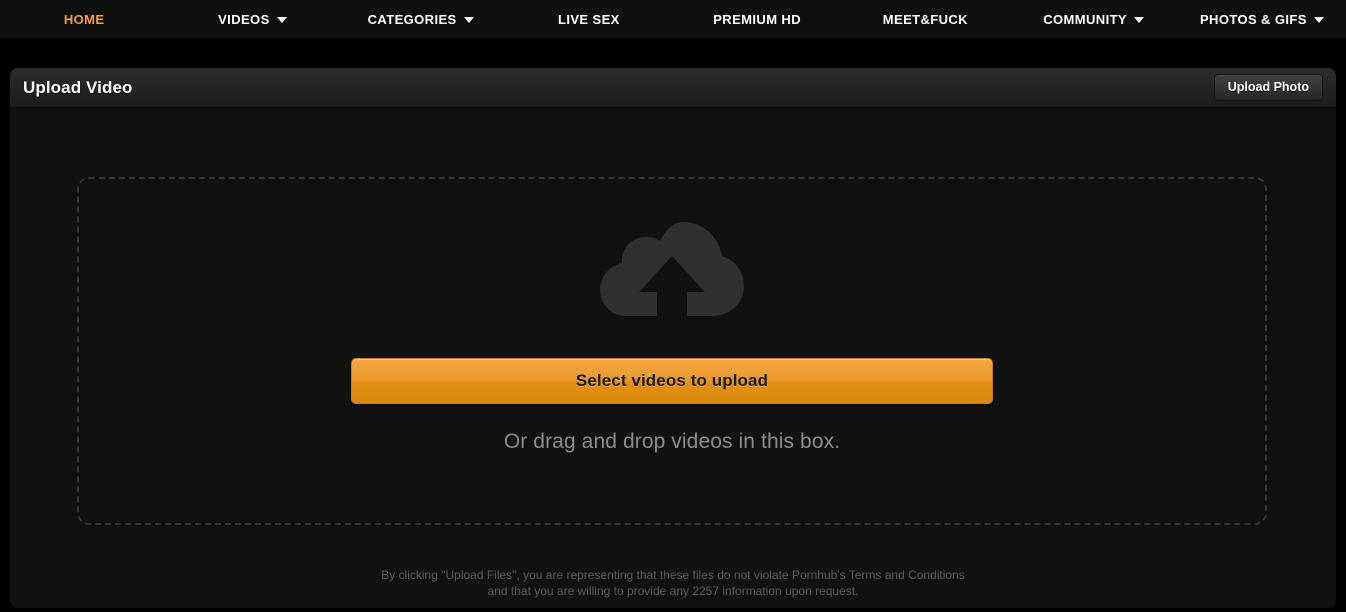  I want to click on nav-item-label: CATEGORIES, so click(412, 19).